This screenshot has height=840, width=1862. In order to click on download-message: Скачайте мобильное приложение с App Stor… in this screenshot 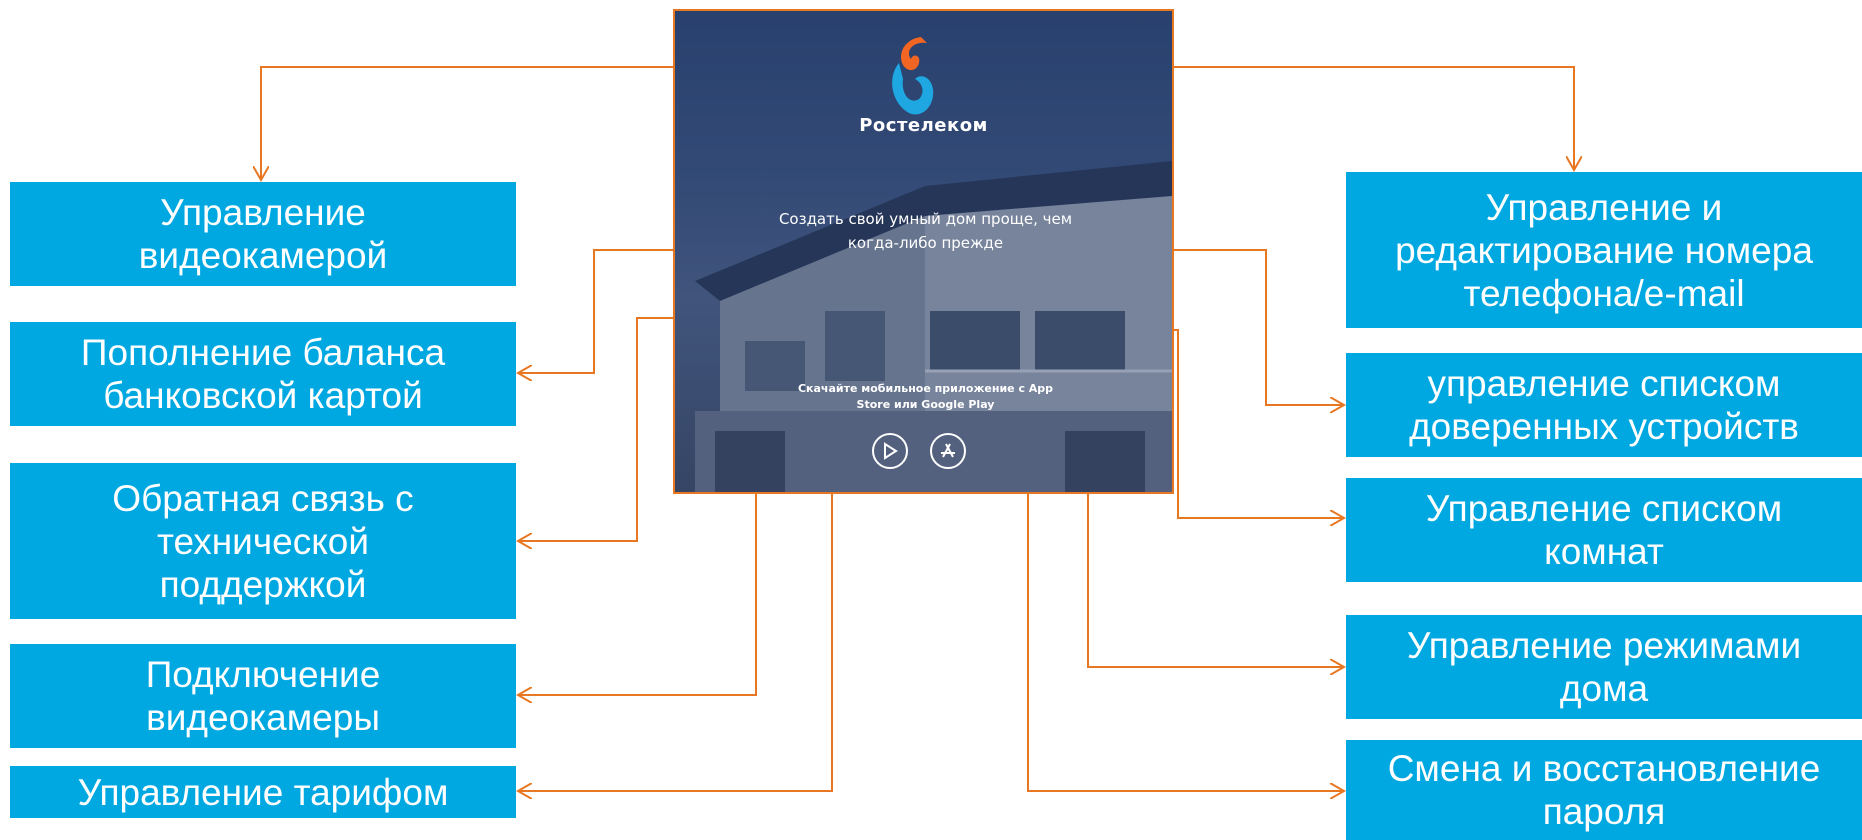, I will do `click(925, 396)`.